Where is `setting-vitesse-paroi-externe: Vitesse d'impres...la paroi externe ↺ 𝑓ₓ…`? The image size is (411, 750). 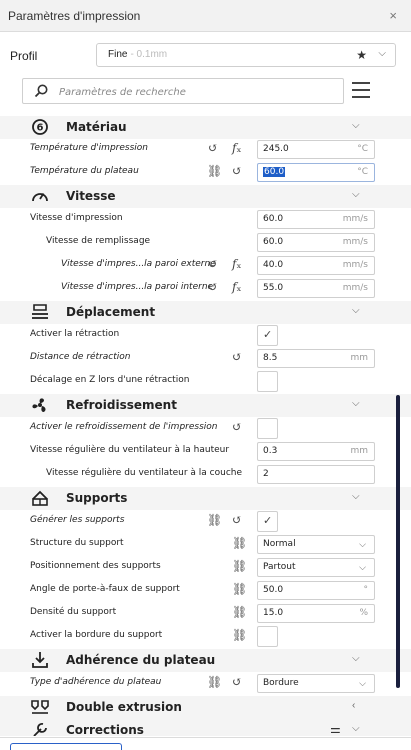
setting-vitesse-paroi-externe: Vitesse d'impres...la paroi externe ↺ 𝑓ₓ… is located at coordinates (205, 265).